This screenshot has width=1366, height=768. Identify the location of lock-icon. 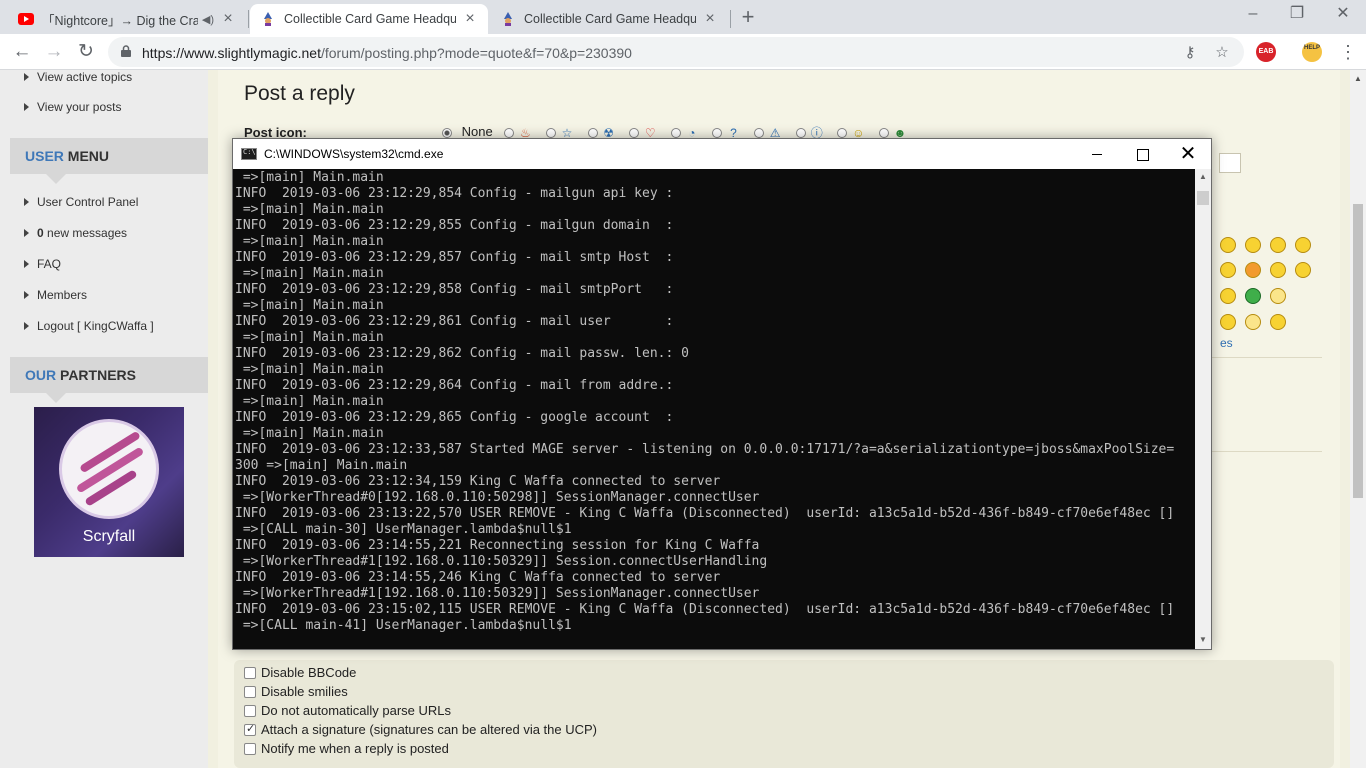
(126, 51).